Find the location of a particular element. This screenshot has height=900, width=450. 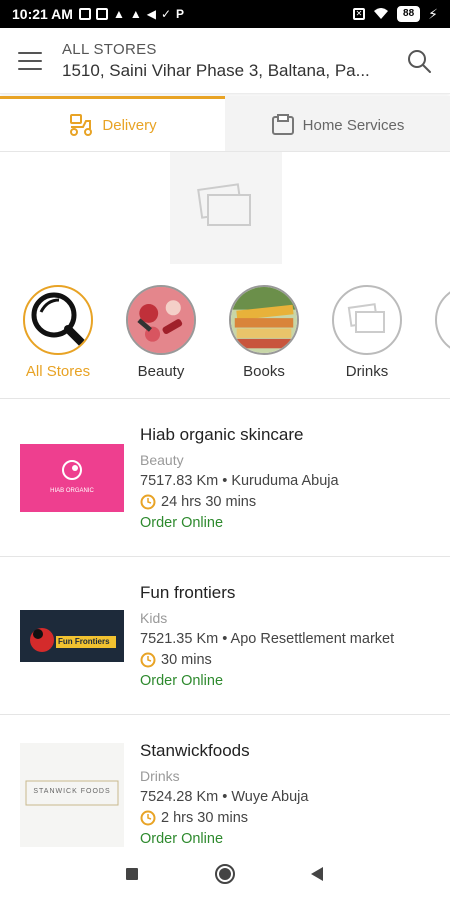

tab-home-services: Home Services is located at coordinates (337, 123).